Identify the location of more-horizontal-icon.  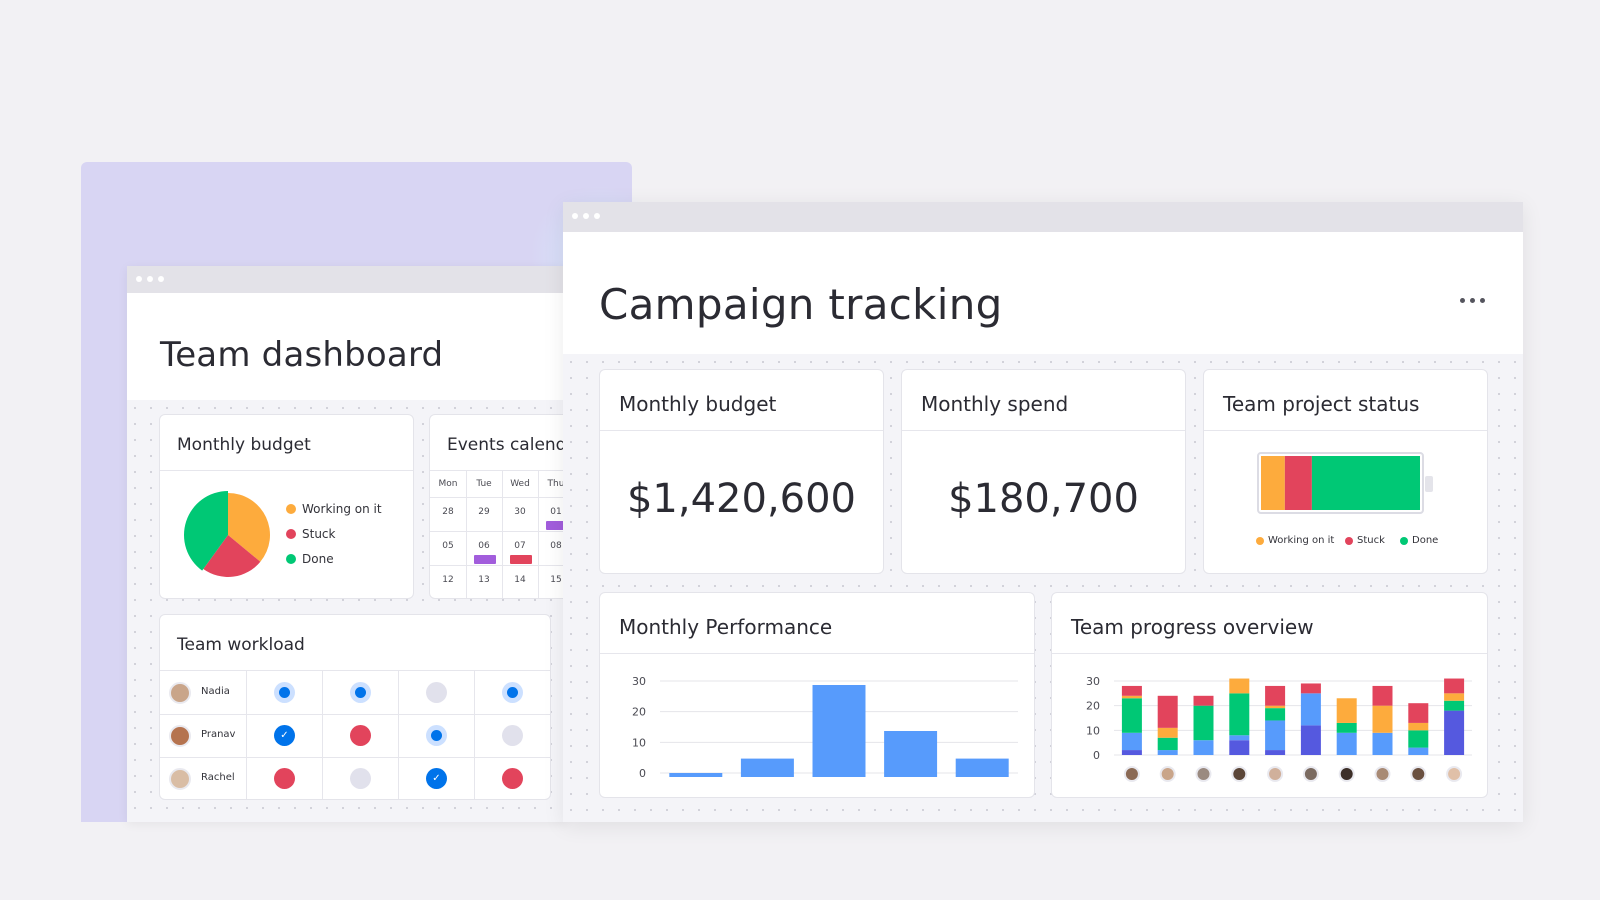
(1472, 300).